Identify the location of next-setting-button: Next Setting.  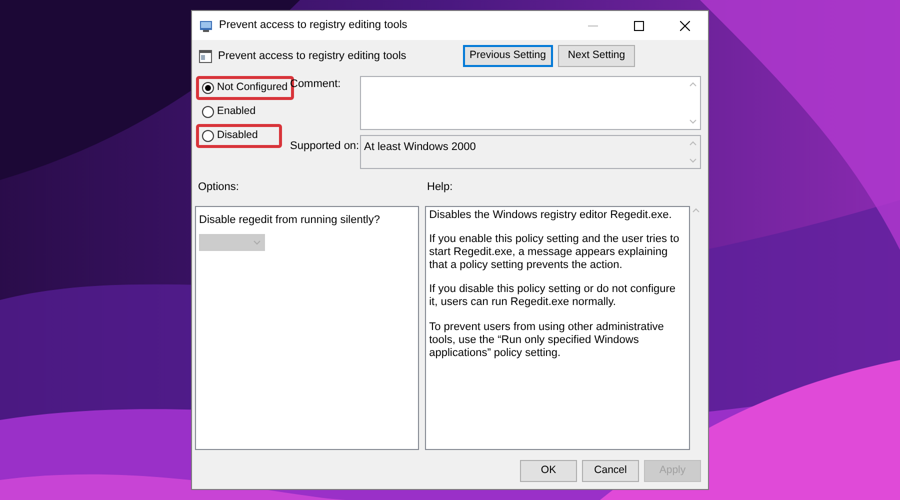
(596, 56).